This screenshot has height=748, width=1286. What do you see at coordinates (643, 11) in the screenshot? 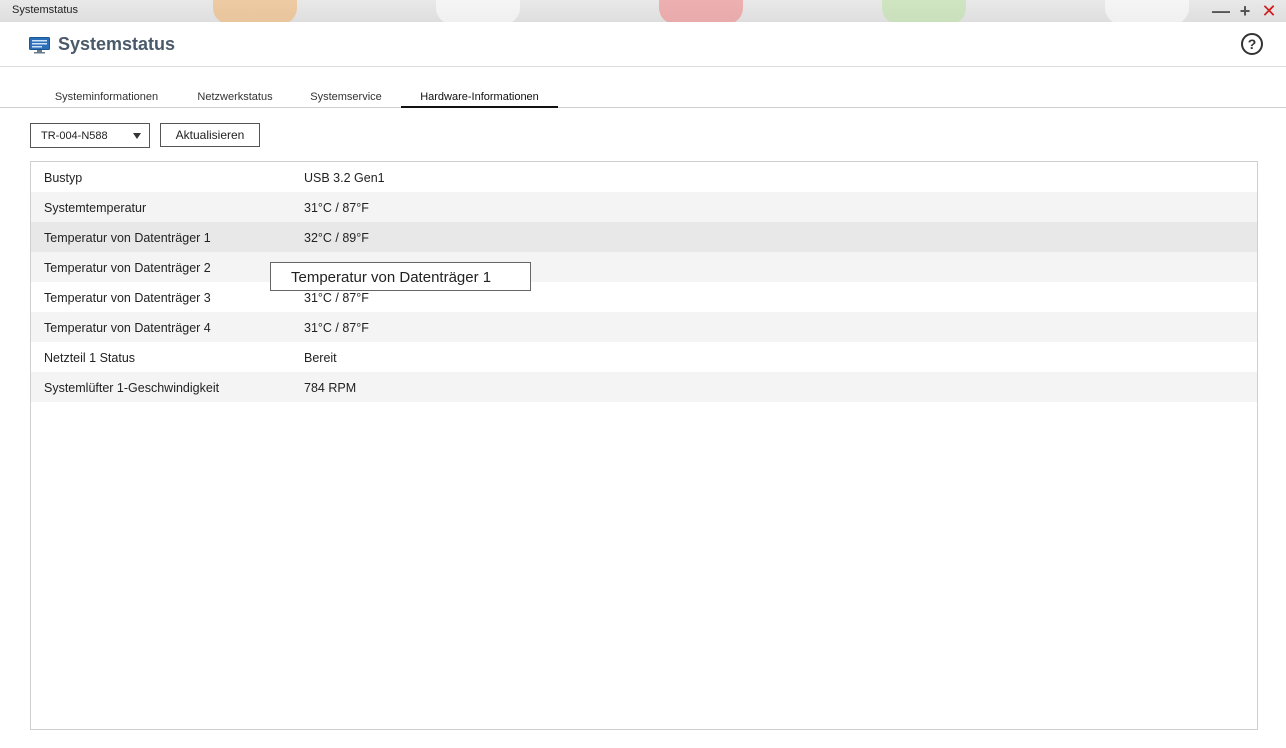
I see `window-titlebar: Systemstatus — + ✕` at bounding box center [643, 11].